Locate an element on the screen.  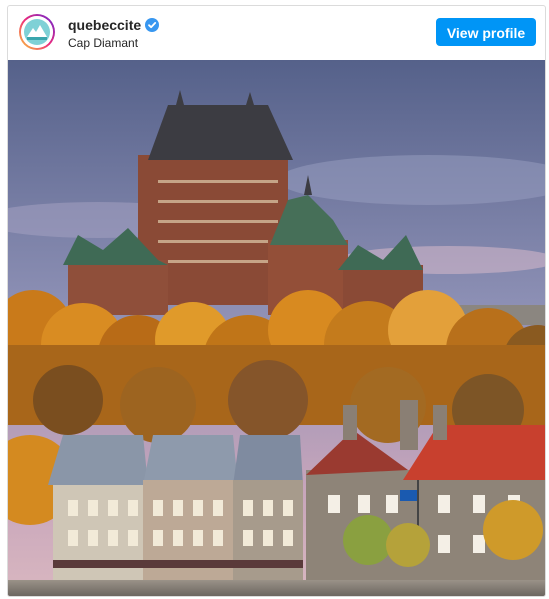
avatar-logo-icon is located at coordinates (37, 32).